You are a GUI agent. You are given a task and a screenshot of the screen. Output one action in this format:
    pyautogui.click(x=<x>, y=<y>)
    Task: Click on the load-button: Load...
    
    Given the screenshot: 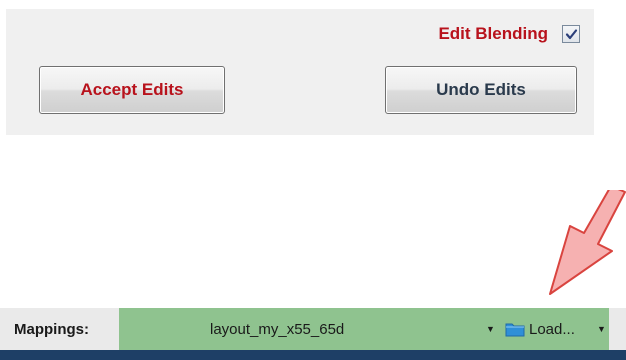 What is the action you would take?
    pyautogui.click(x=540, y=329)
    